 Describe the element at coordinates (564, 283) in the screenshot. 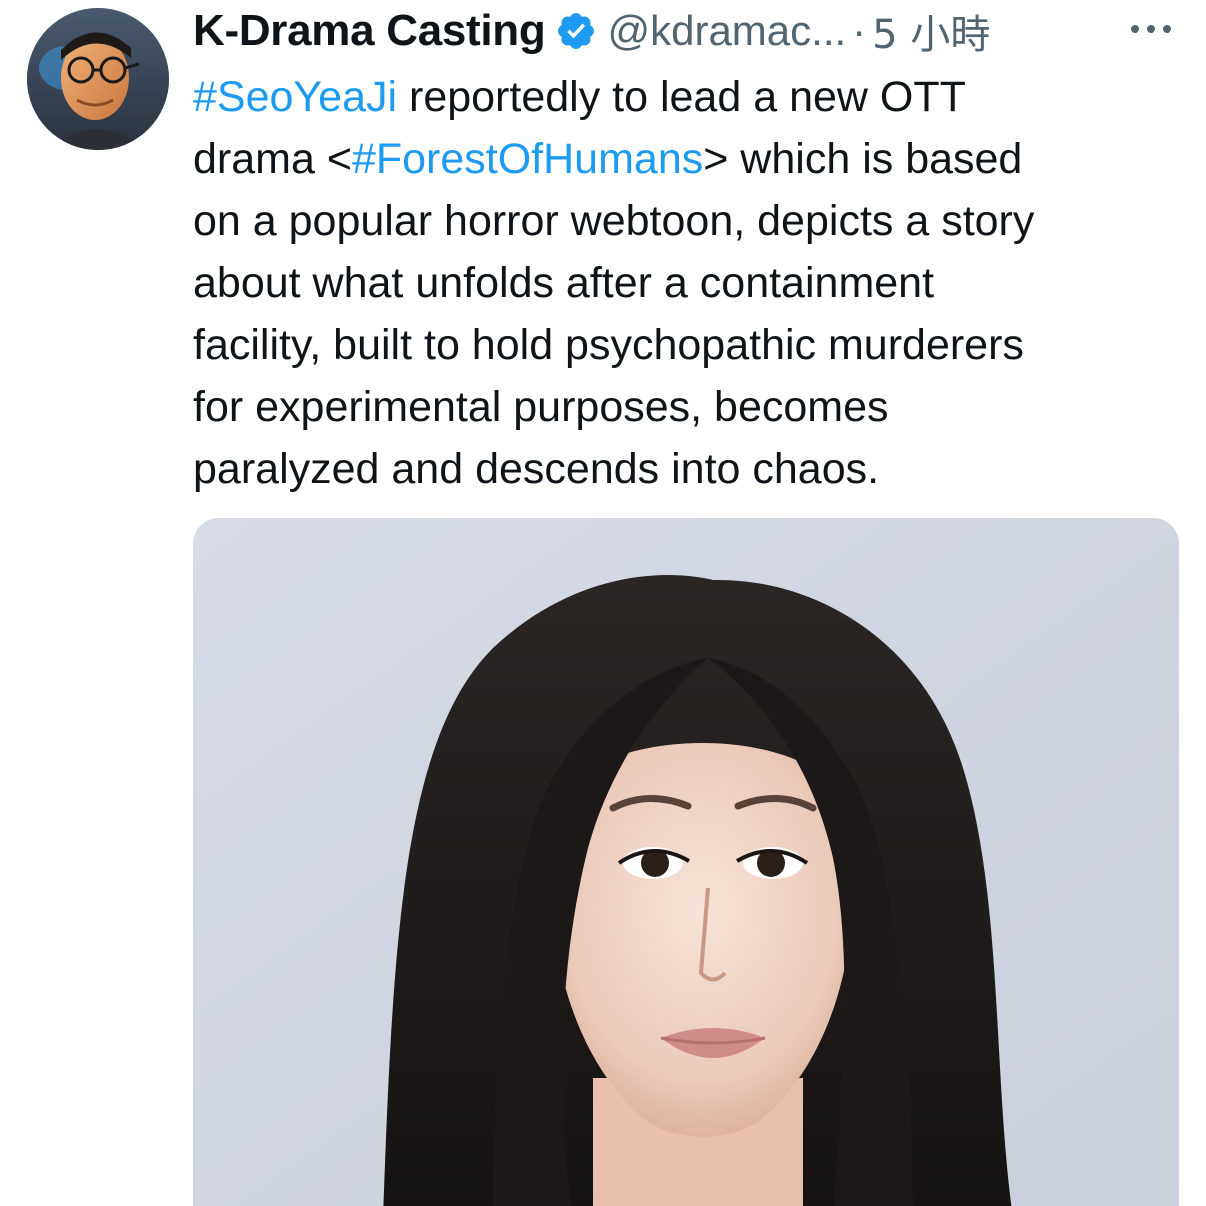

I see `tweet-text-segment: about what unfolds after a containment` at that location.